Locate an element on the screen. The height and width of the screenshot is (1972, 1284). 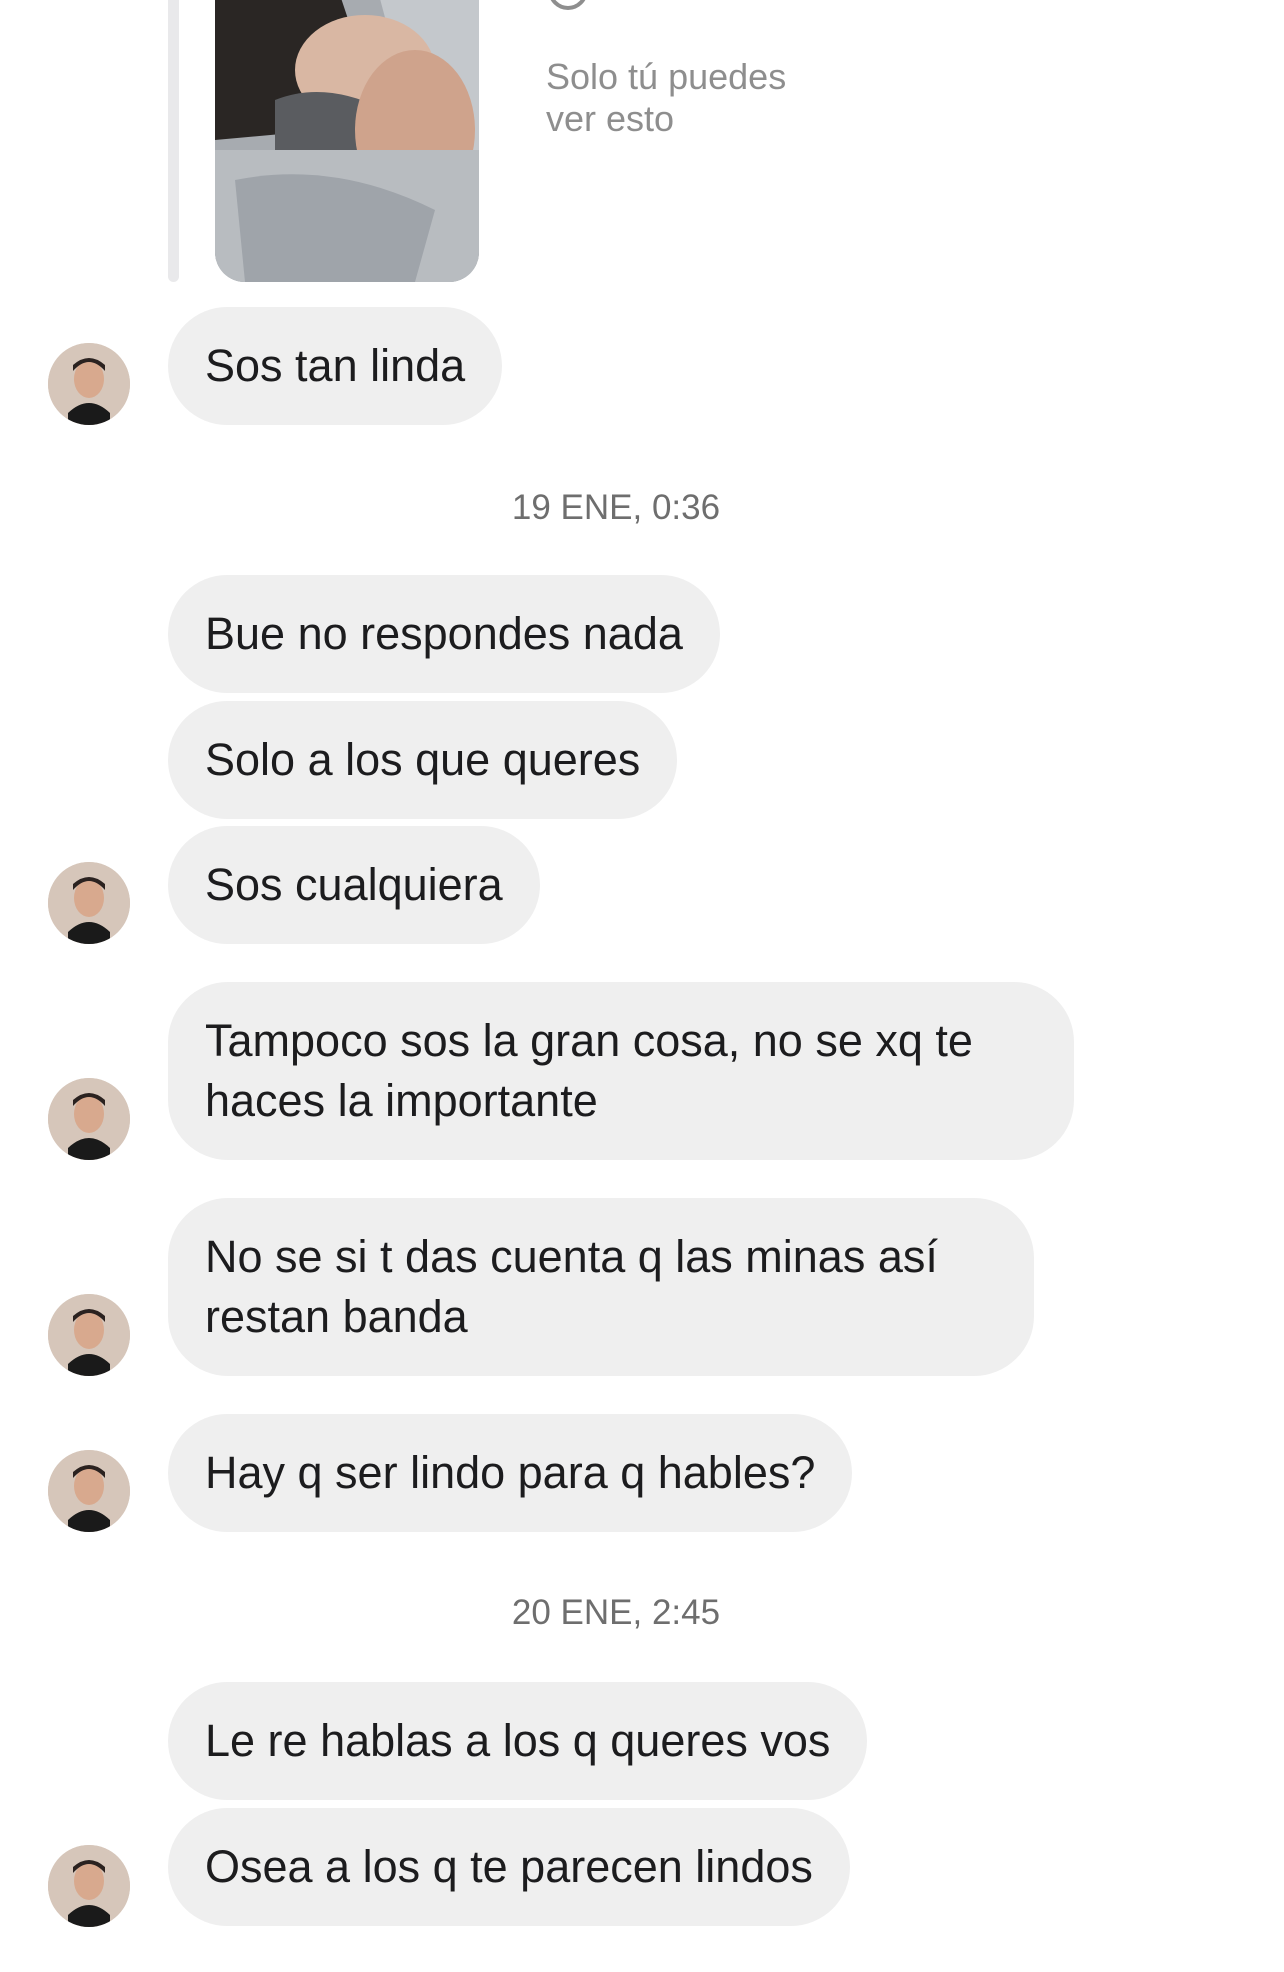
timestamp: 20 ENE, 2:45 is located at coordinates (616, 1612).